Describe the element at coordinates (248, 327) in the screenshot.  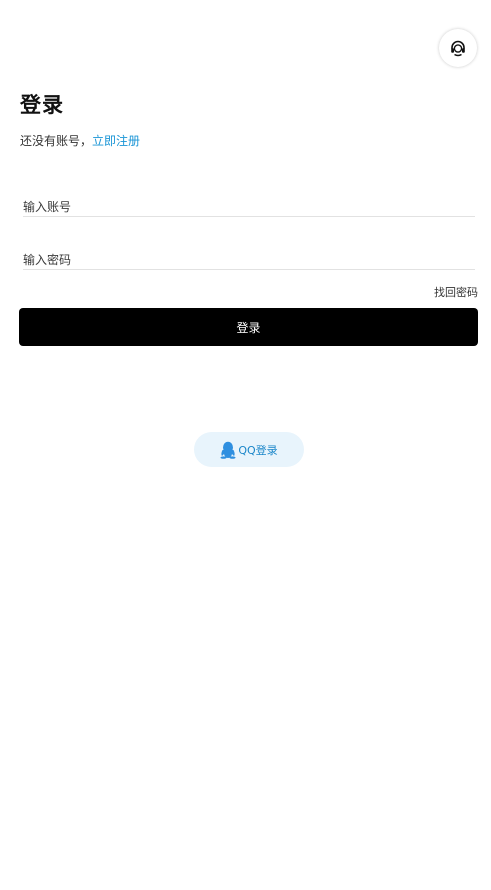
I see `login-button: 登录` at that location.